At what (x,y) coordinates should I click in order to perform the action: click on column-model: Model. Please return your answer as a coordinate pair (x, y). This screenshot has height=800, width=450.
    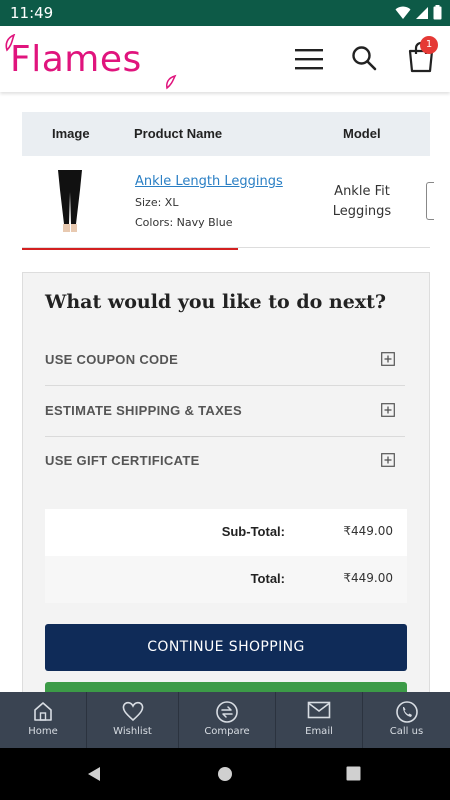
    Looking at the image, I should click on (362, 133).